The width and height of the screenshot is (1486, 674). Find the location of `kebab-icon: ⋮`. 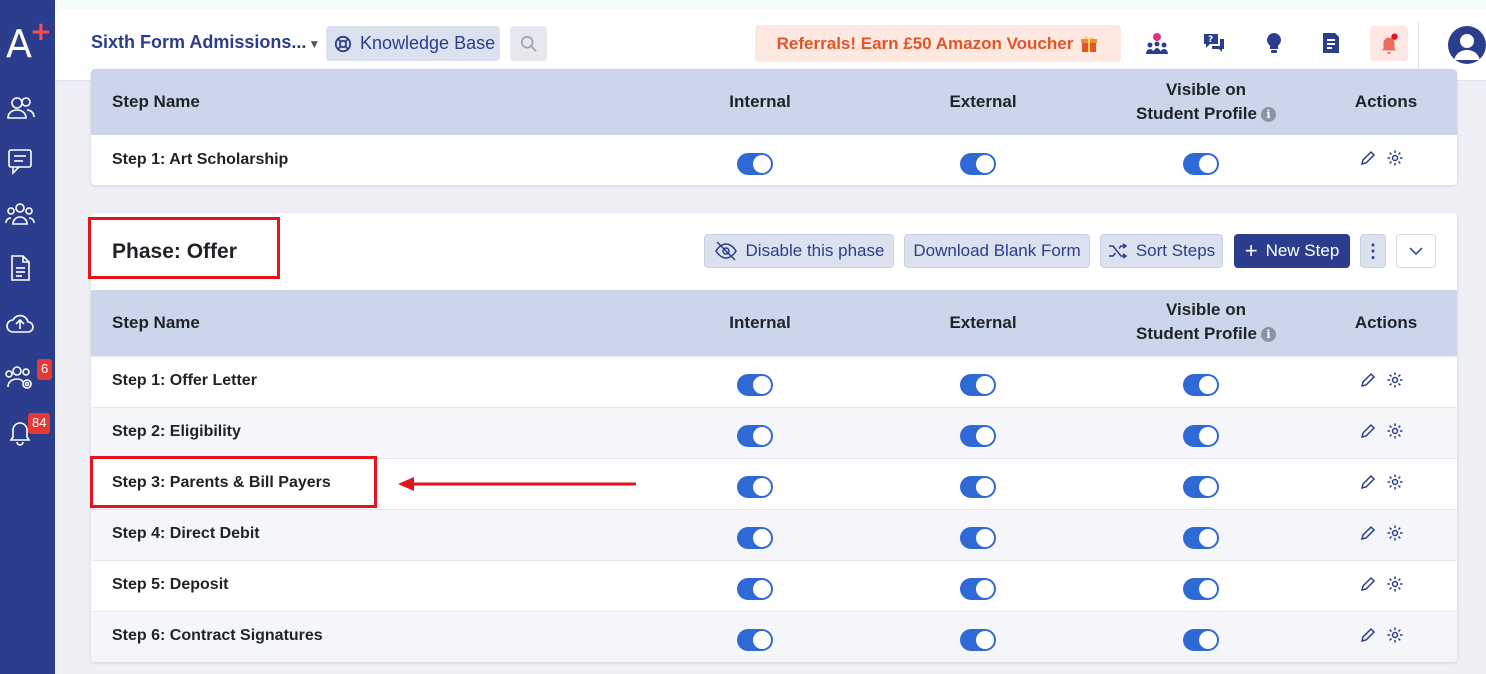

kebab-icon: ⋮ is located at coordinates (1373, 251).